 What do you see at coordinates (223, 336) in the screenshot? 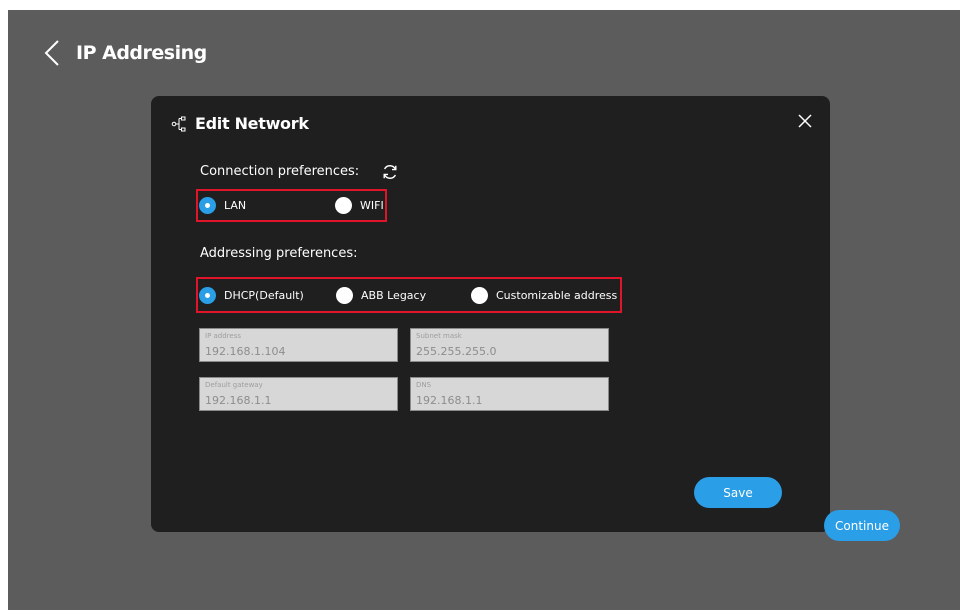
I see `ip-address-label: IP address` at bounding box center [223, 336].